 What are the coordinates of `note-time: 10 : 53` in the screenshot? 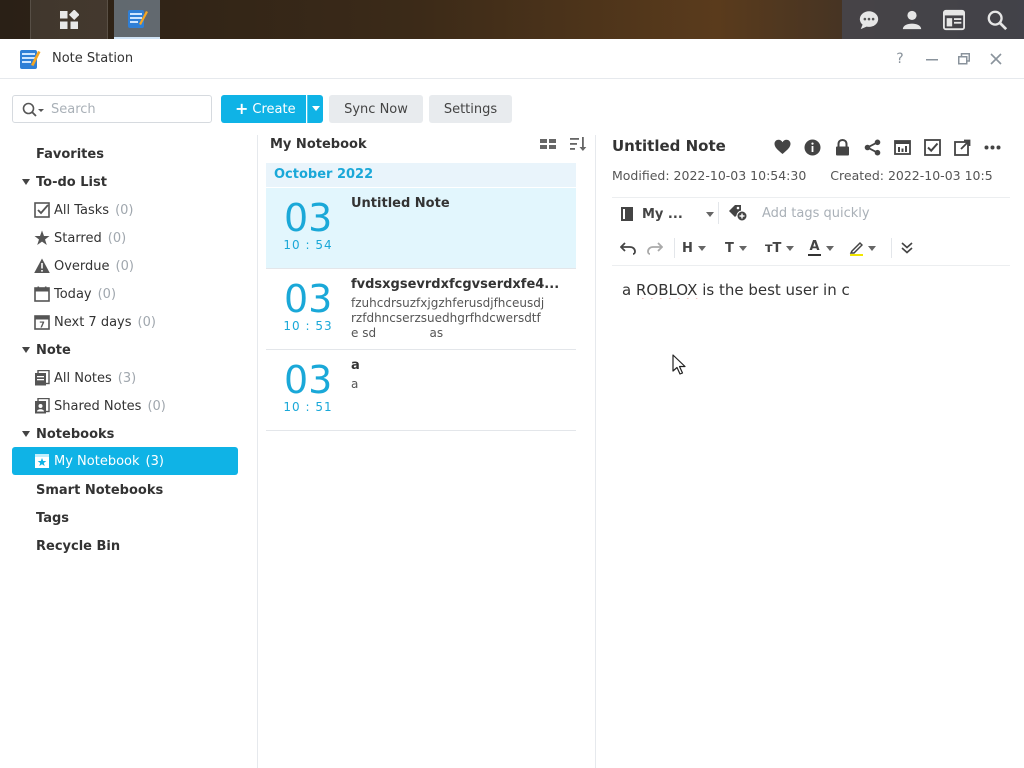 It's located at (308, 326).